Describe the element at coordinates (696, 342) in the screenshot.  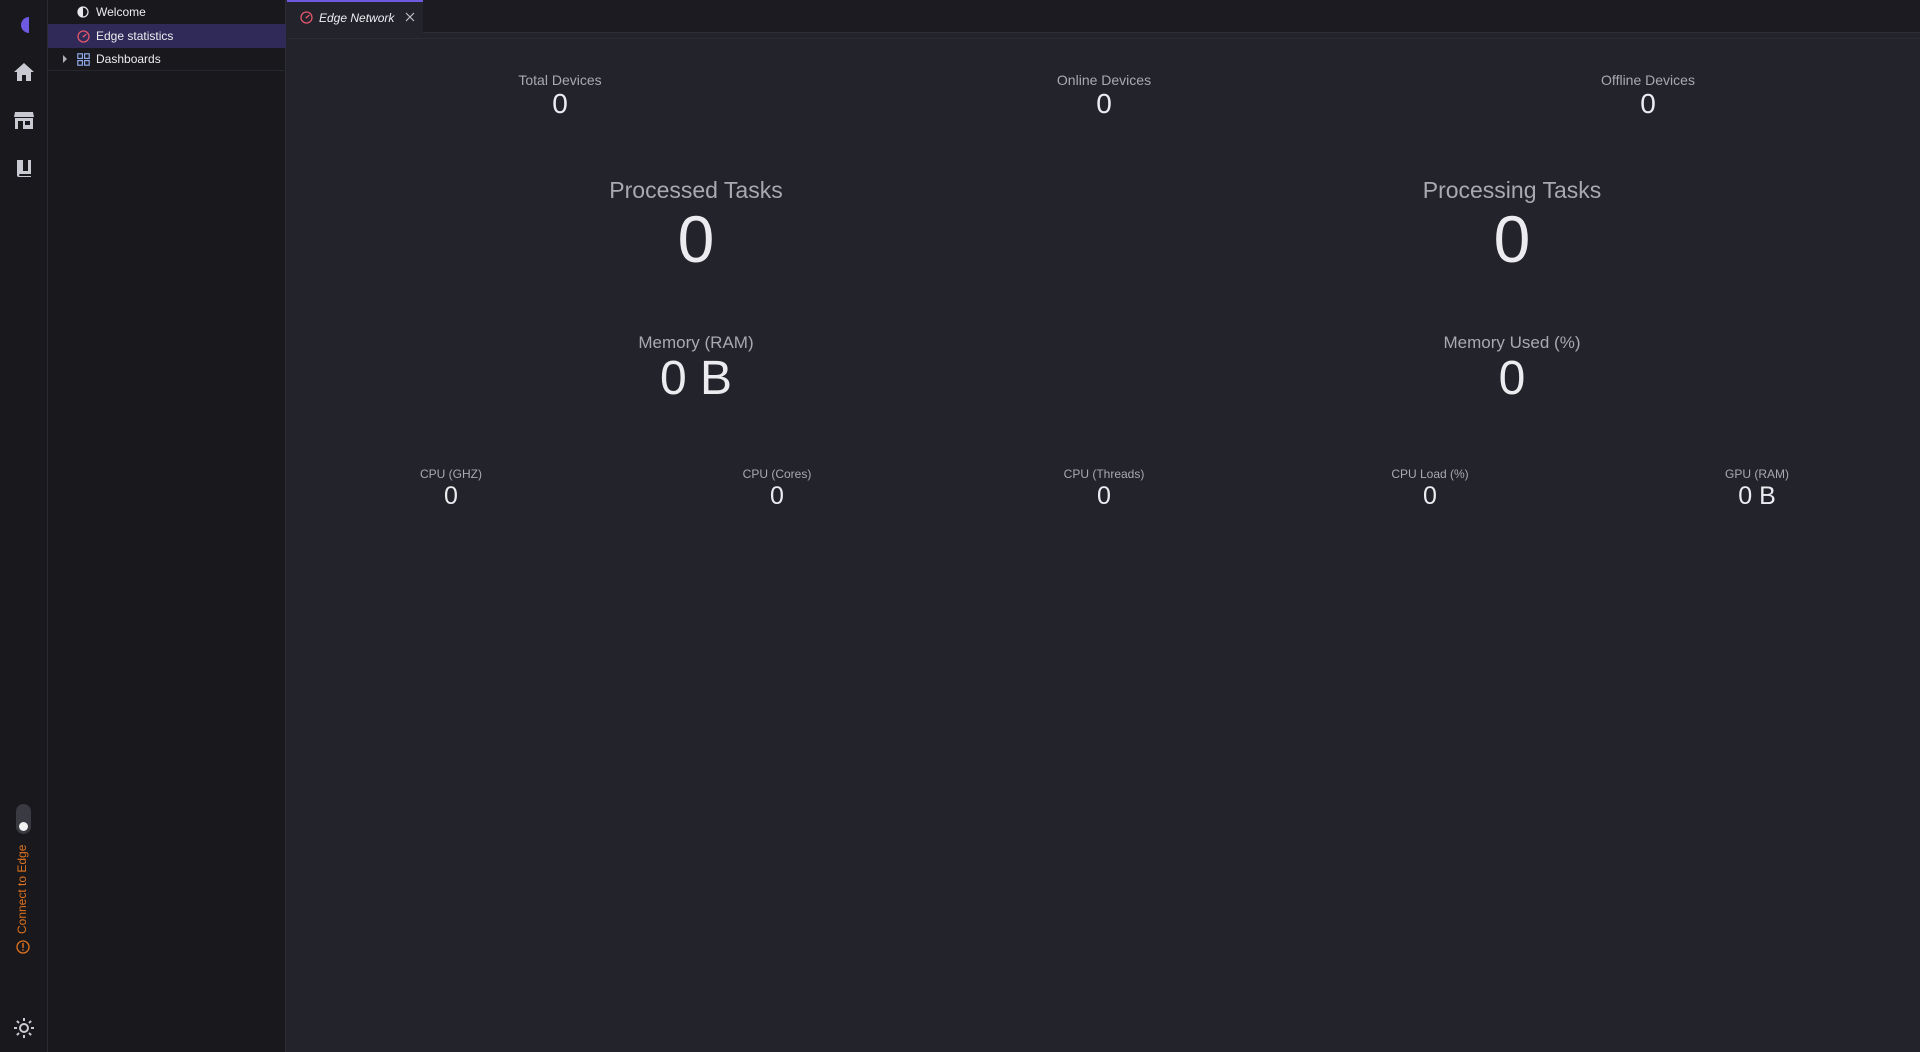
I see `stat-label: Memory (RAM)` at that location.